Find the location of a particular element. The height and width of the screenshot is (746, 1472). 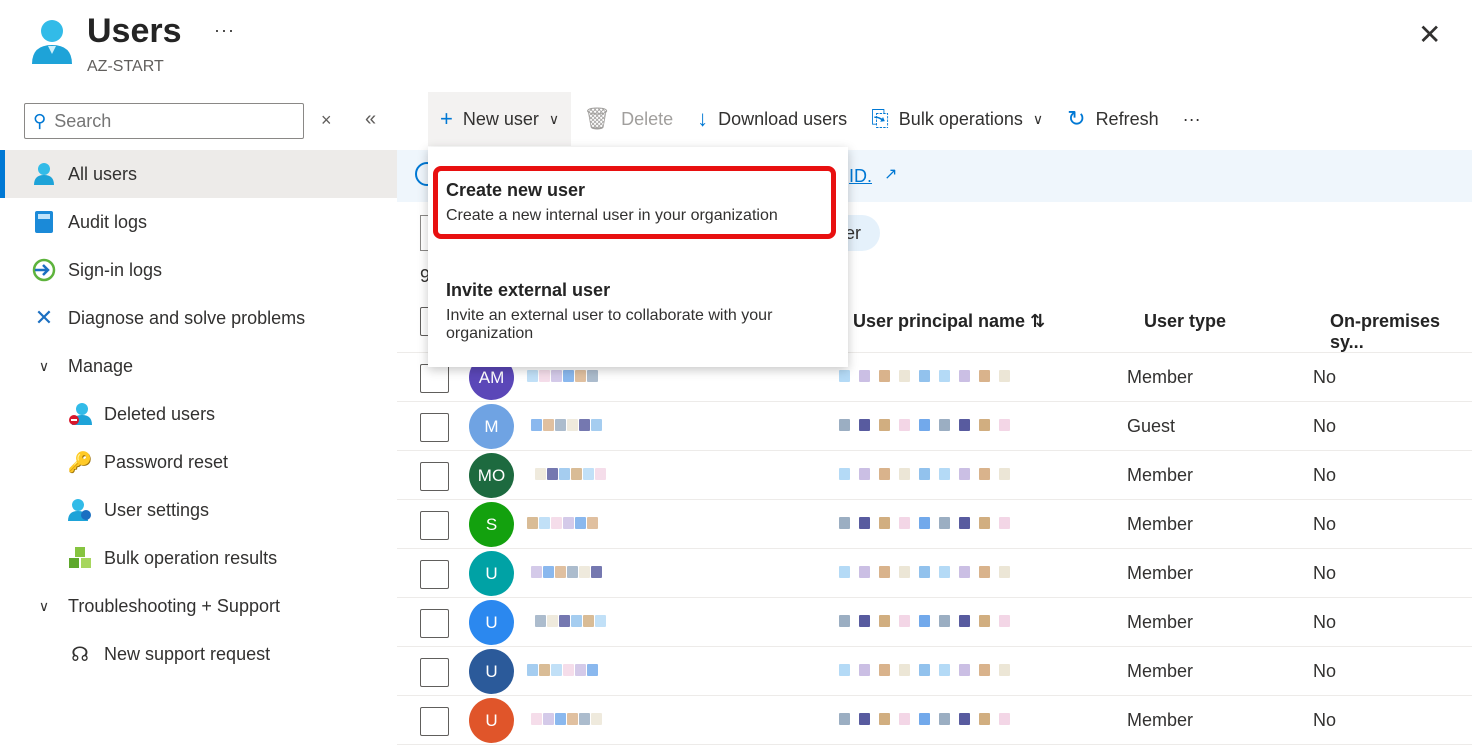

sidebar-item-troubleshooting-support: ∨ Troubleshooting + Support is located at coordinates (198, 606).